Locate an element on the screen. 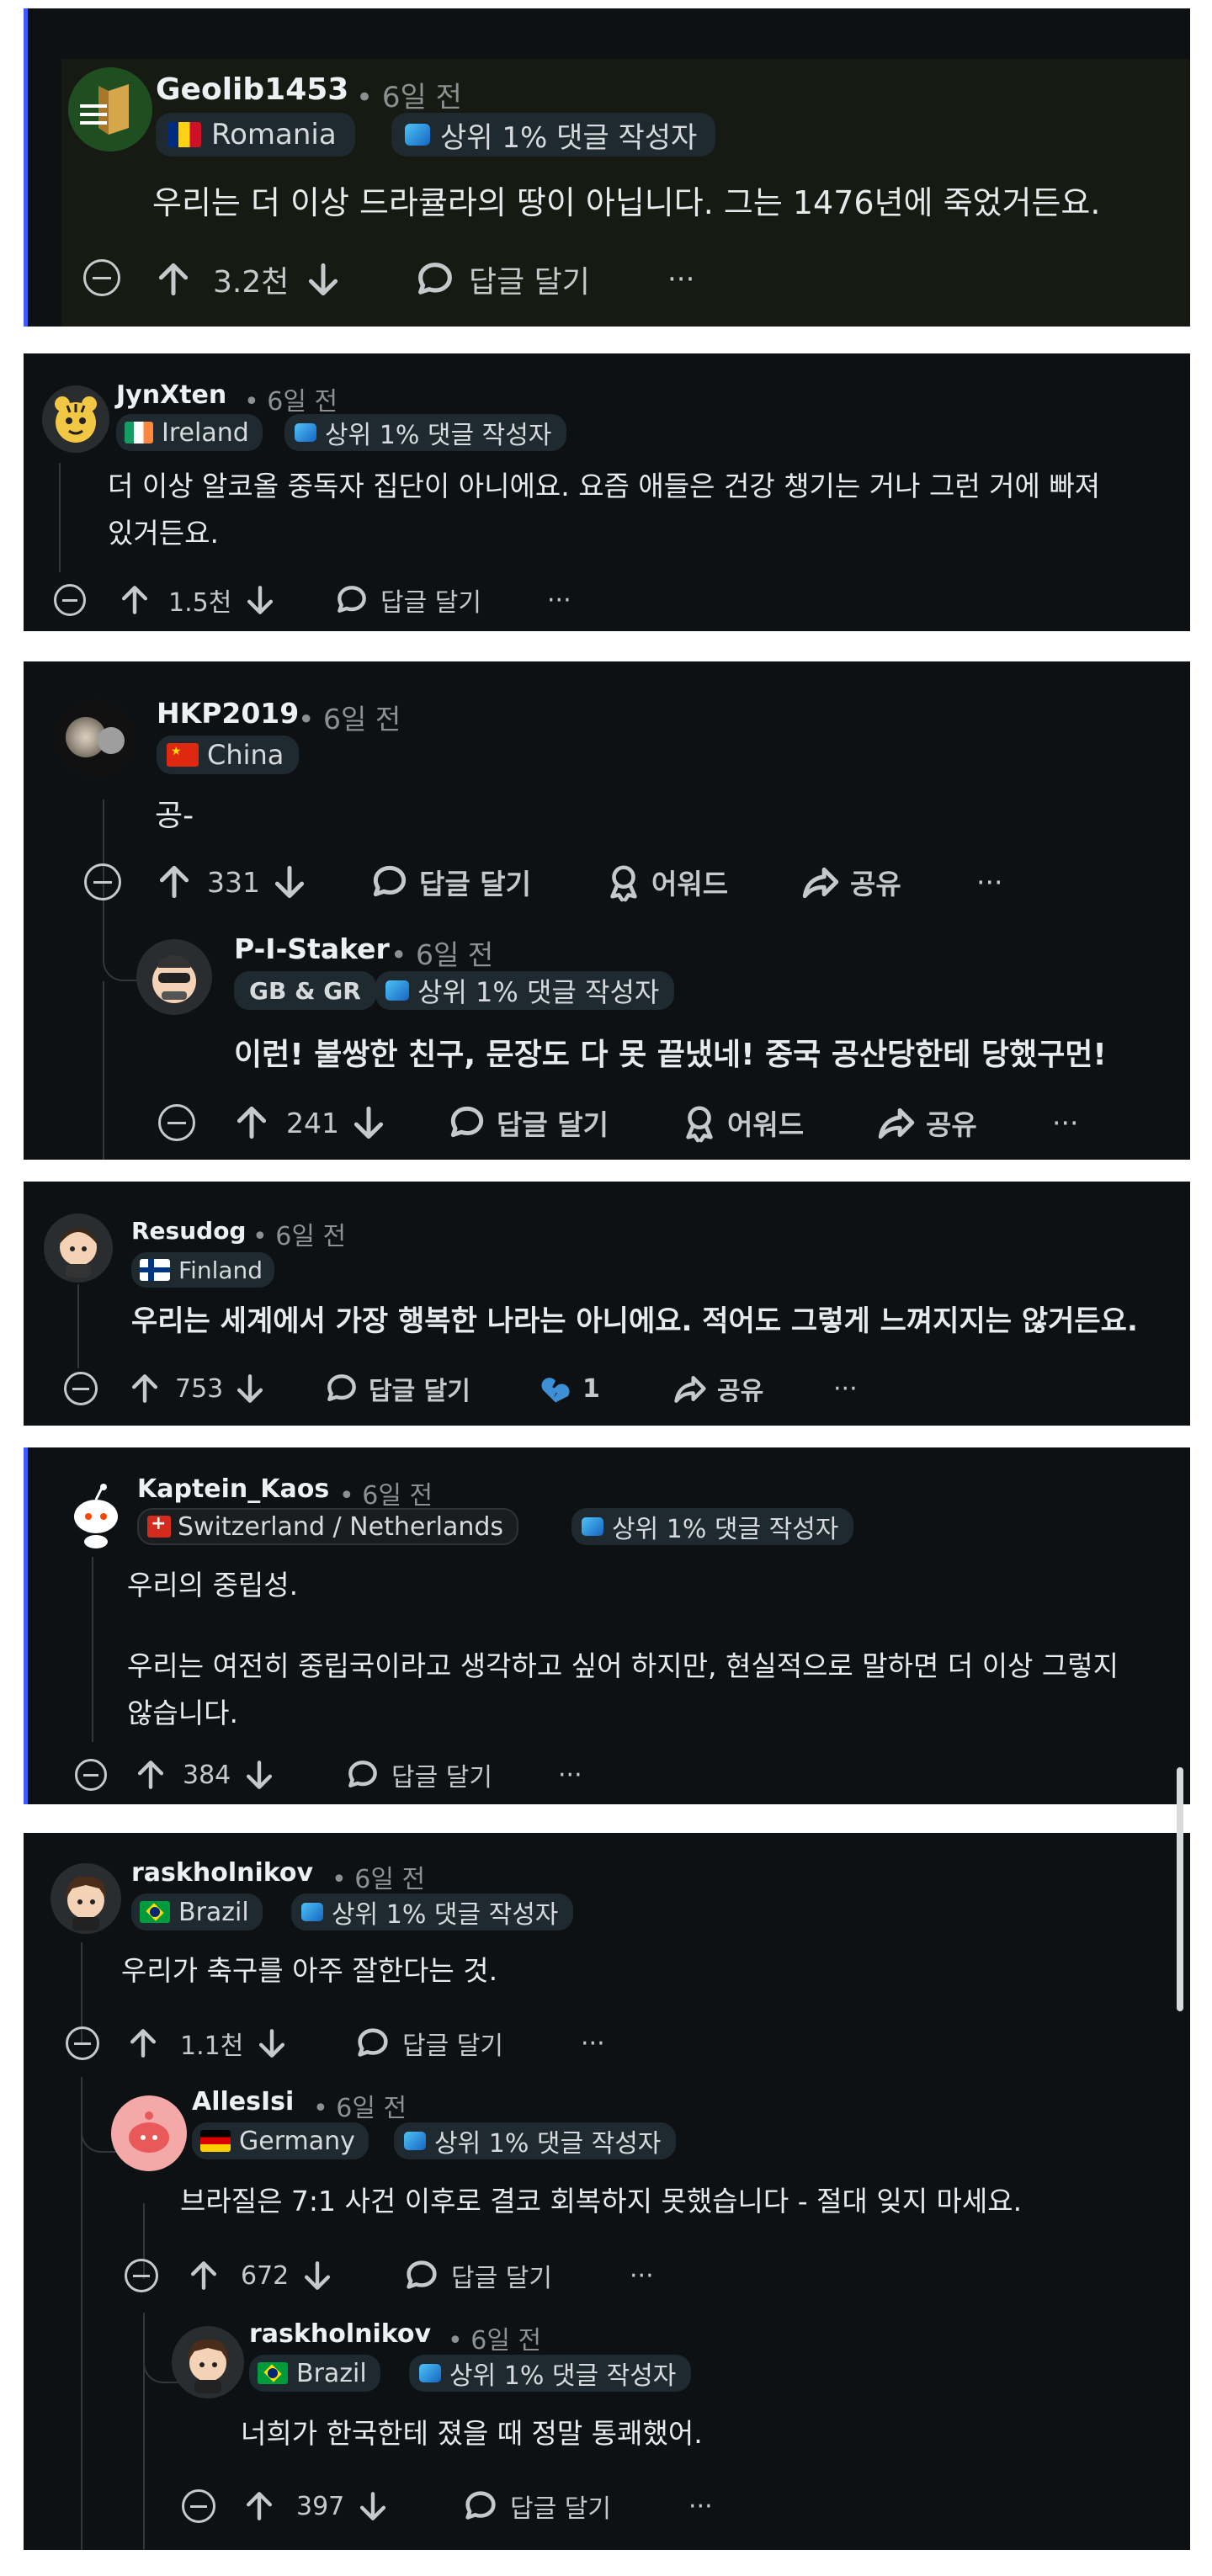  scrollbar-thumb is located at coordinates (1180, 1889).